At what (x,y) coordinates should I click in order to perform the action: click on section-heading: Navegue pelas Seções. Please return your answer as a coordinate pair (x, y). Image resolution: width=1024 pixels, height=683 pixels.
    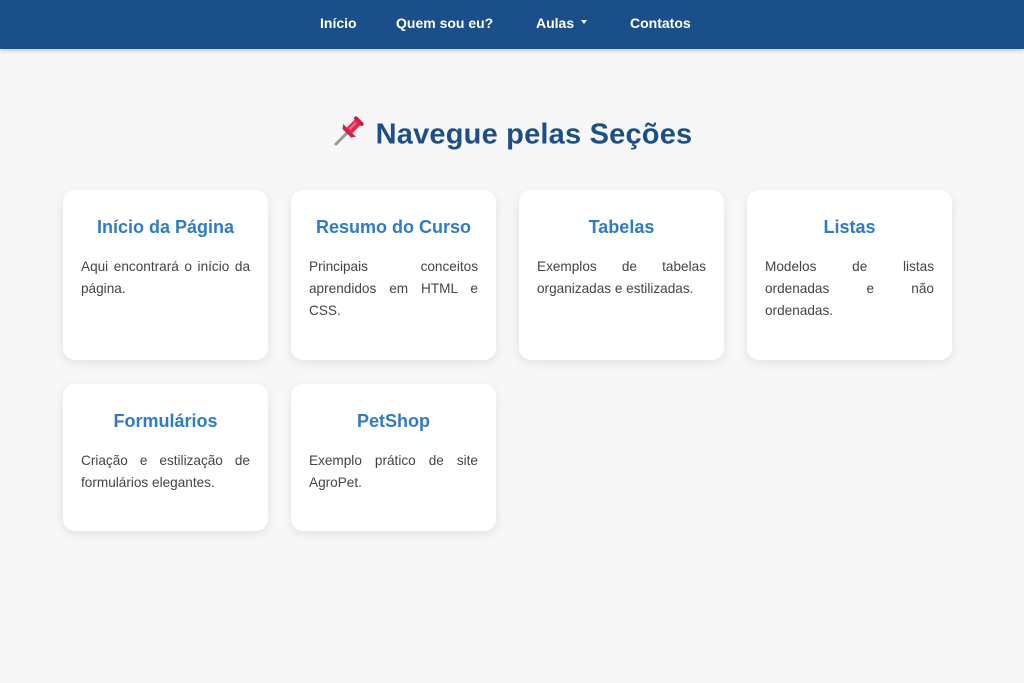
    Looking at the image, I should click on (512, 134).